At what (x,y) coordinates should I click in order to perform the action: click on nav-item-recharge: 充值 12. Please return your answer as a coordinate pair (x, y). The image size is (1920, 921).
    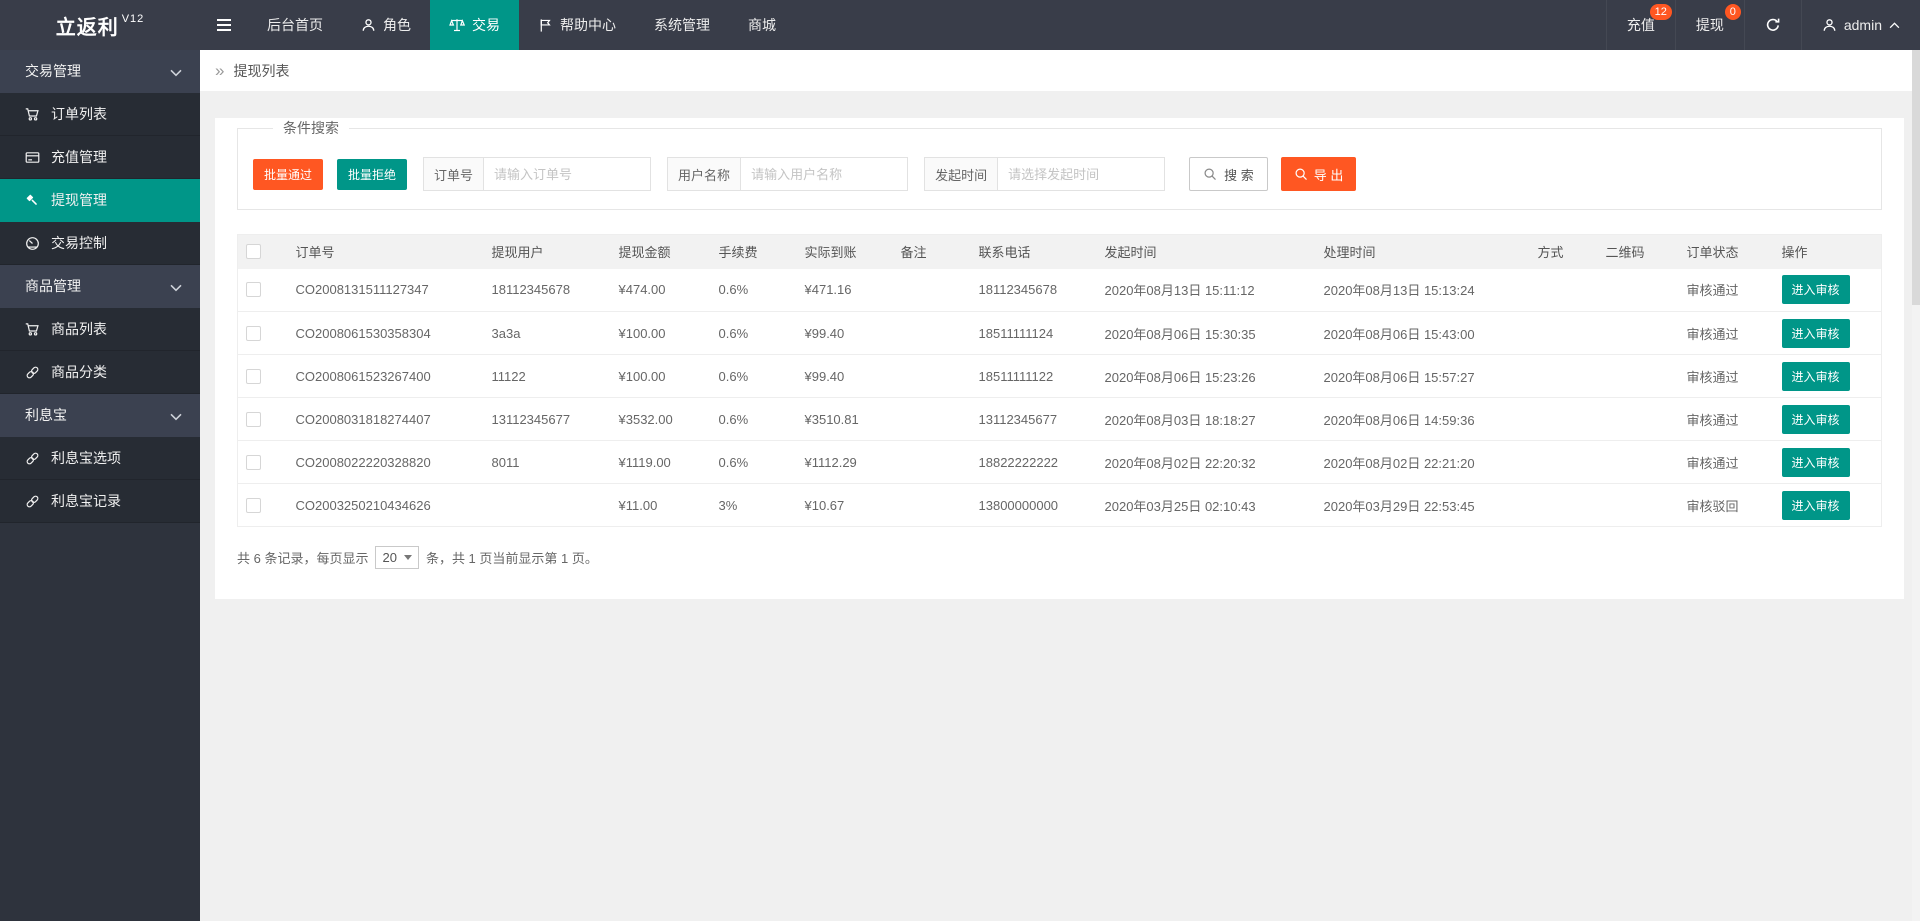
    Looking at the image, I should click on (1640, 25).